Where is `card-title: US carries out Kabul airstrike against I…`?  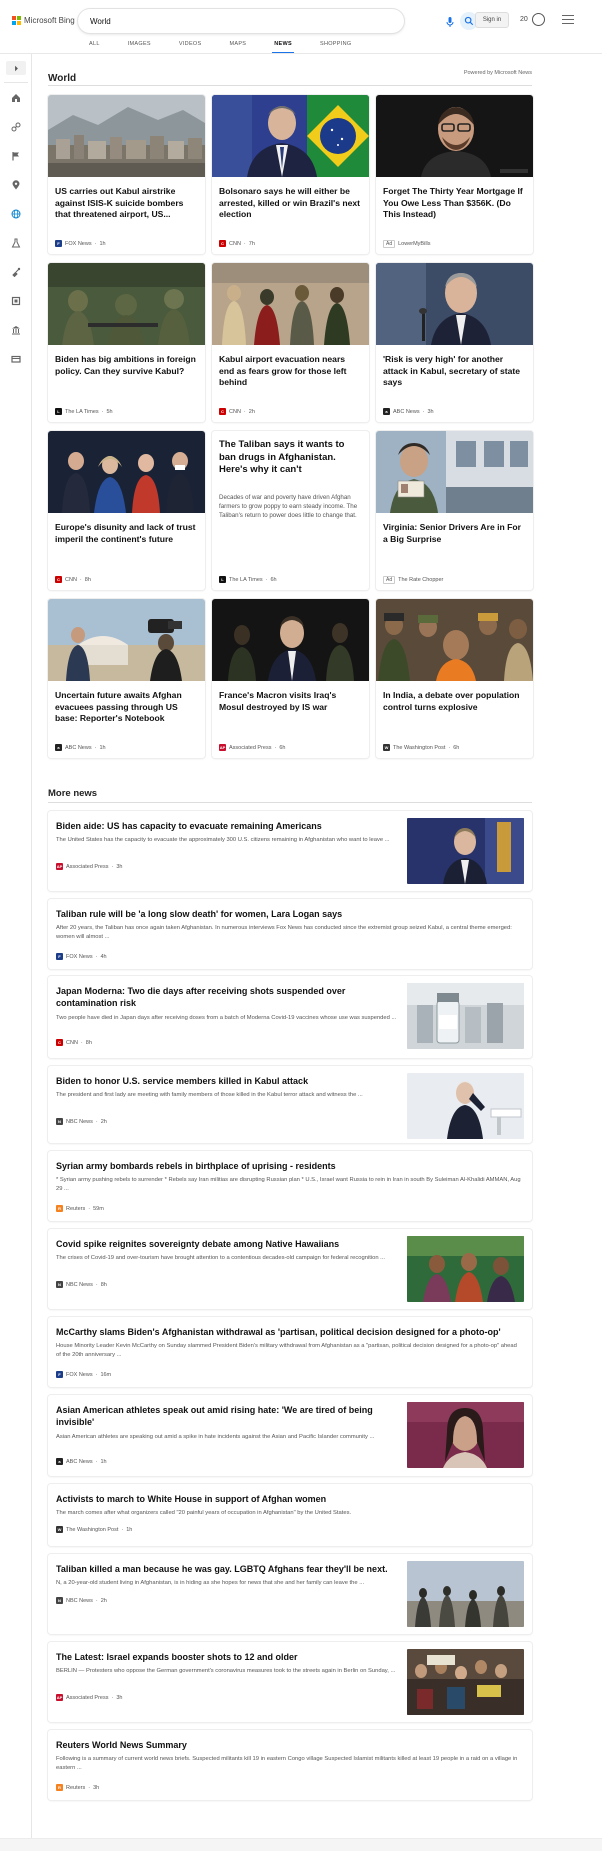 card-title: US carries out Kabul airstrike against I… is located at coordinates (126, 203).